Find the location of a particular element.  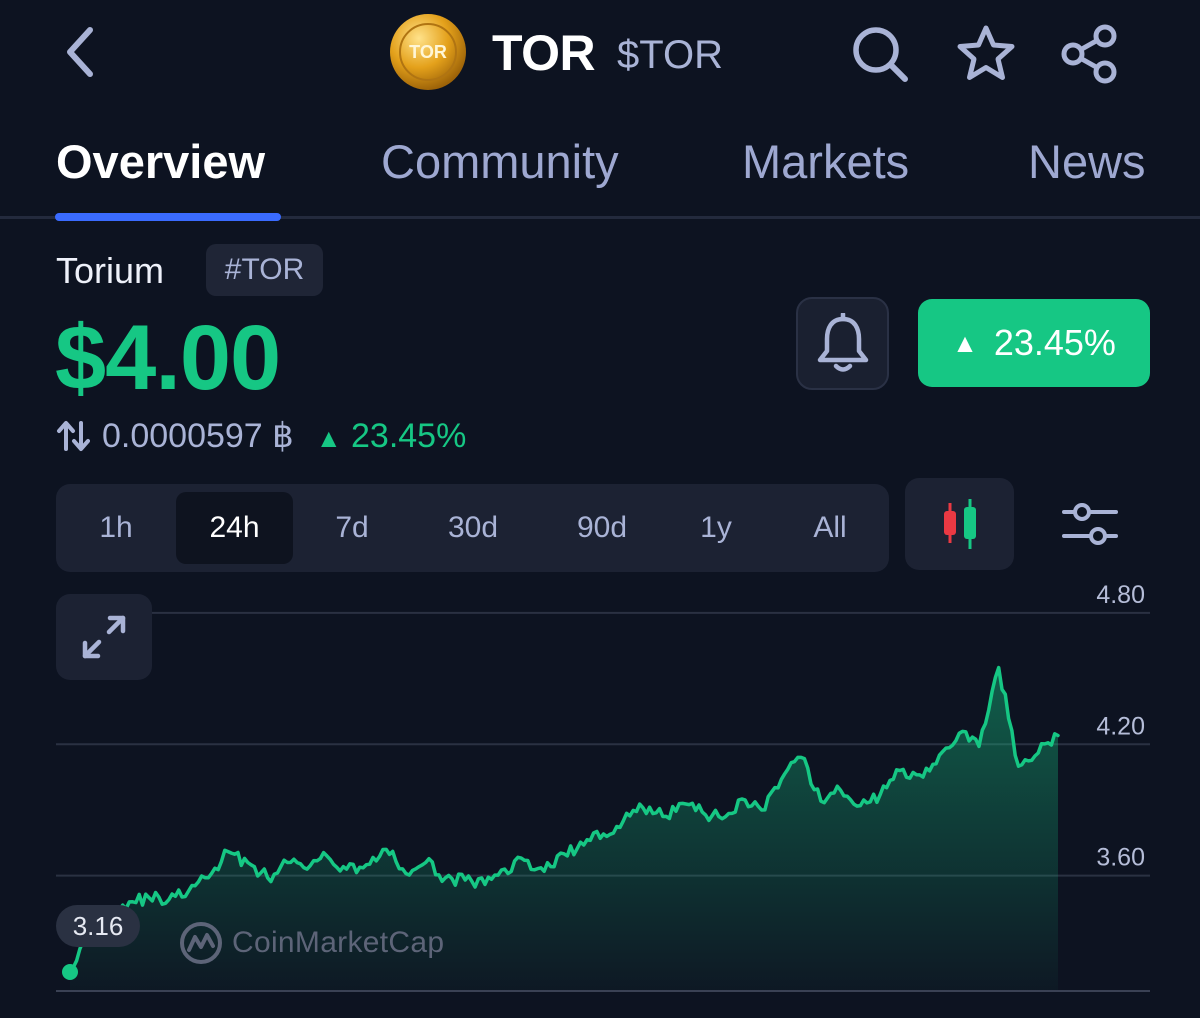

chart-type-button is located at coordinates (959, 524).